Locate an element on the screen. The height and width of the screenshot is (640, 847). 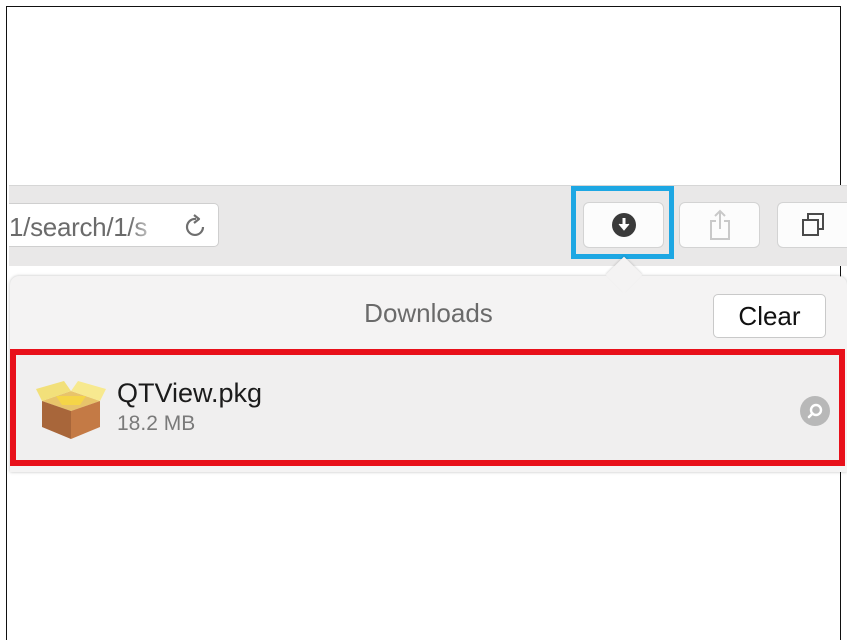
share-icon is located at coordinates (719, 224).